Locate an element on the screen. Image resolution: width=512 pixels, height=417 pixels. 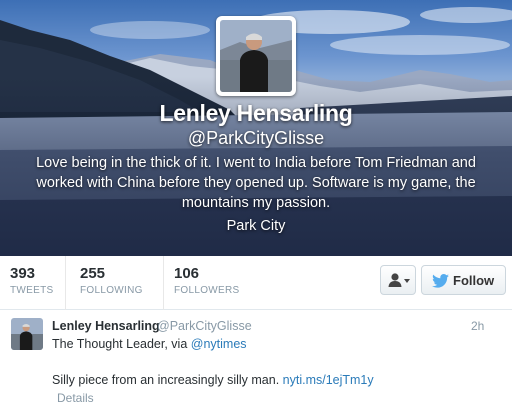
stat-tweets-label: TWEETS is located at coordinates (32, 290).